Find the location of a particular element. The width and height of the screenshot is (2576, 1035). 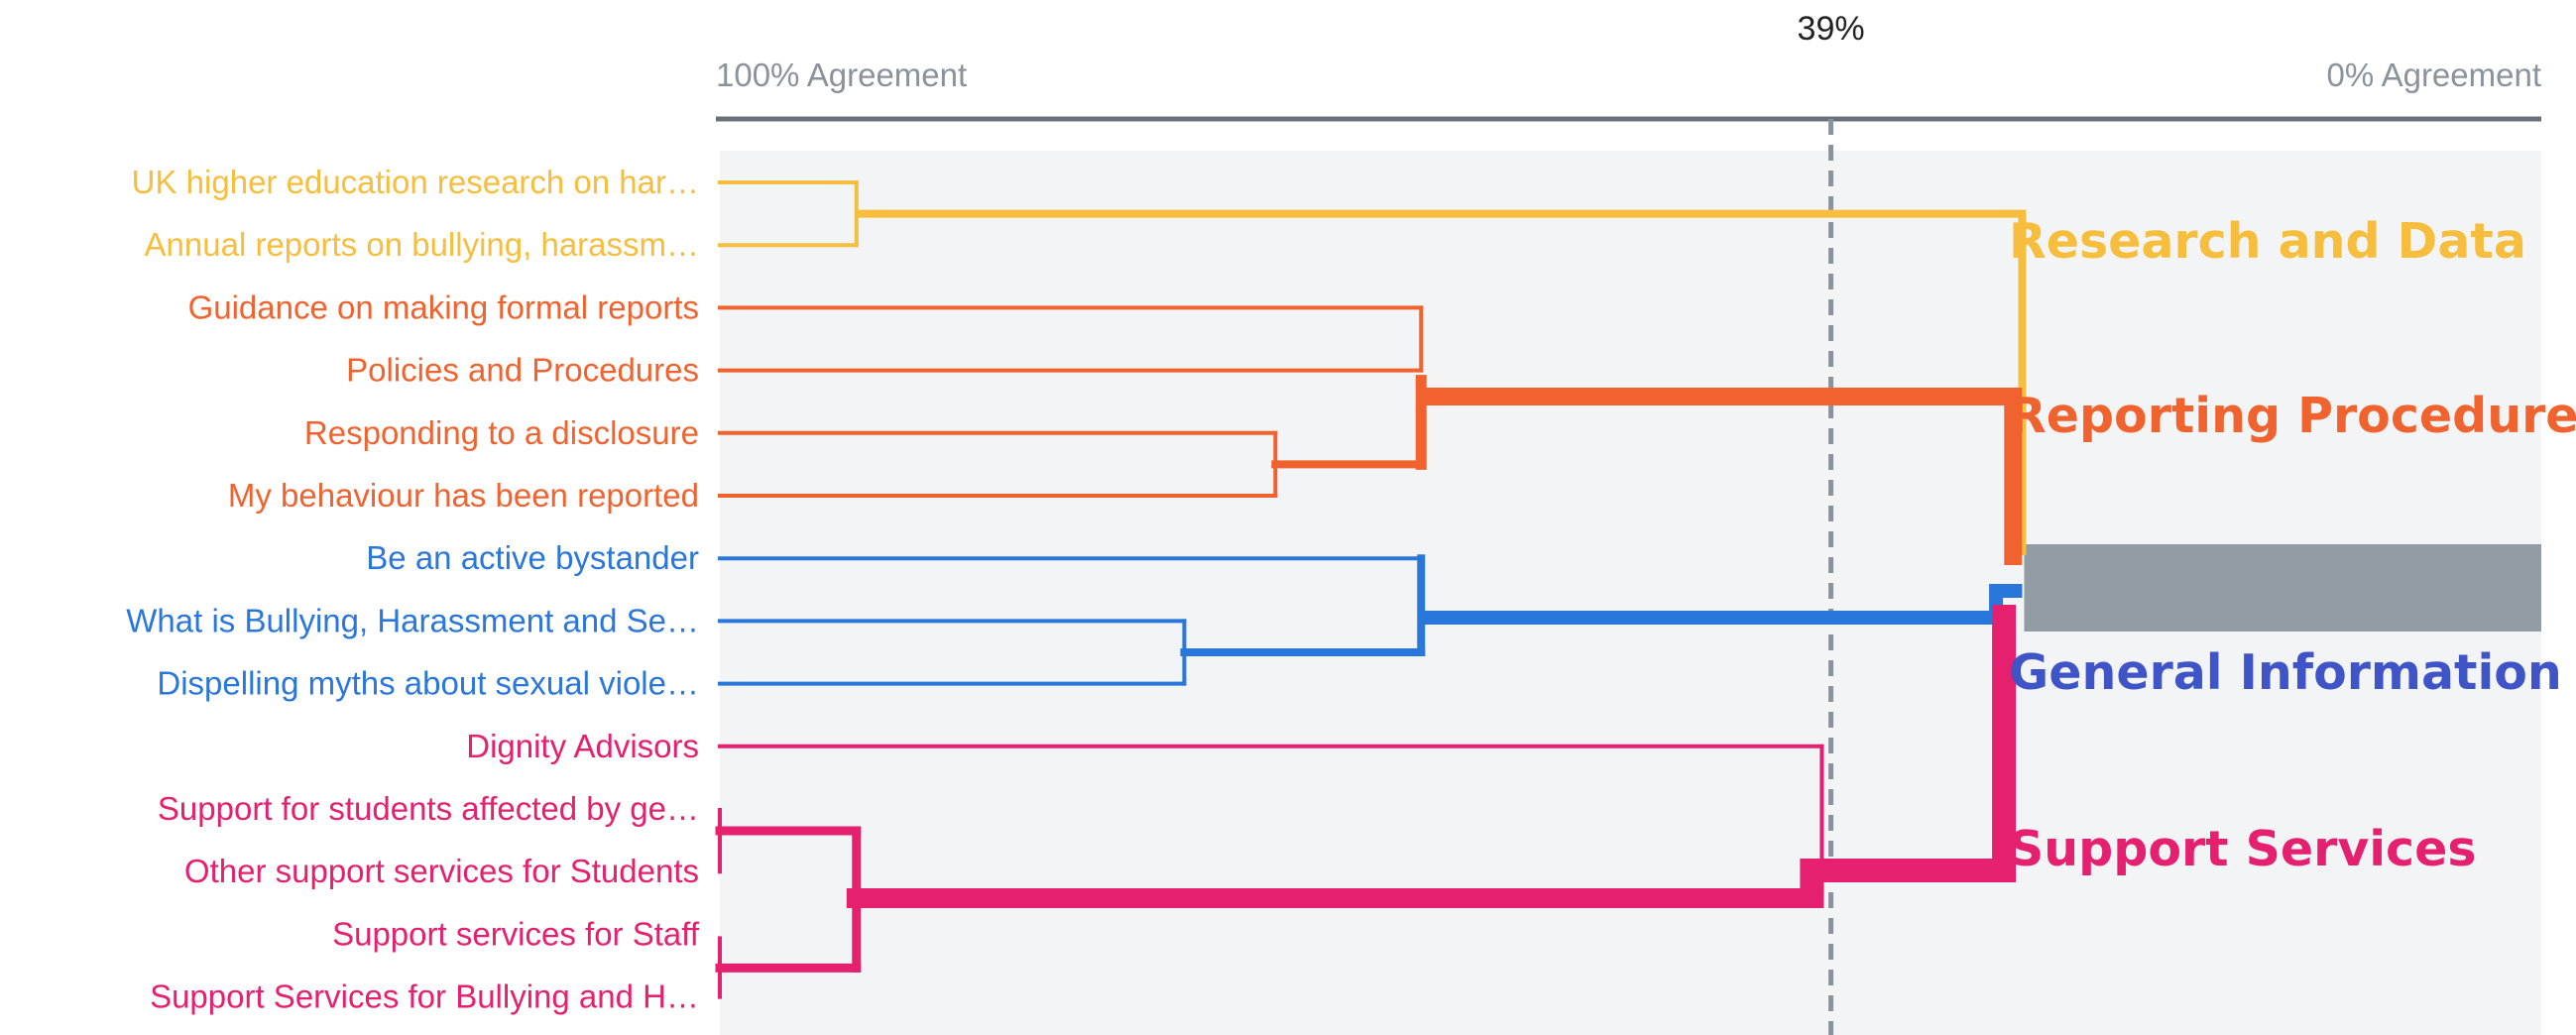

leaf-label-2: Guidance on making formal reports is located at coordinates (444, 306).